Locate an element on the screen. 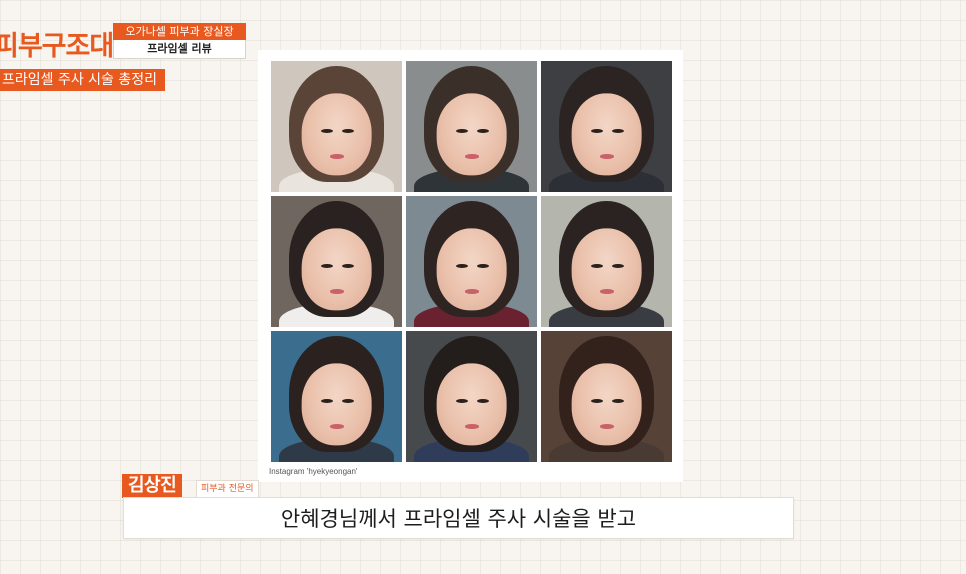  caption-box: 안혜경님께서 프라임셀 주사 시술을 받고 is located at coordinates (458, 518).